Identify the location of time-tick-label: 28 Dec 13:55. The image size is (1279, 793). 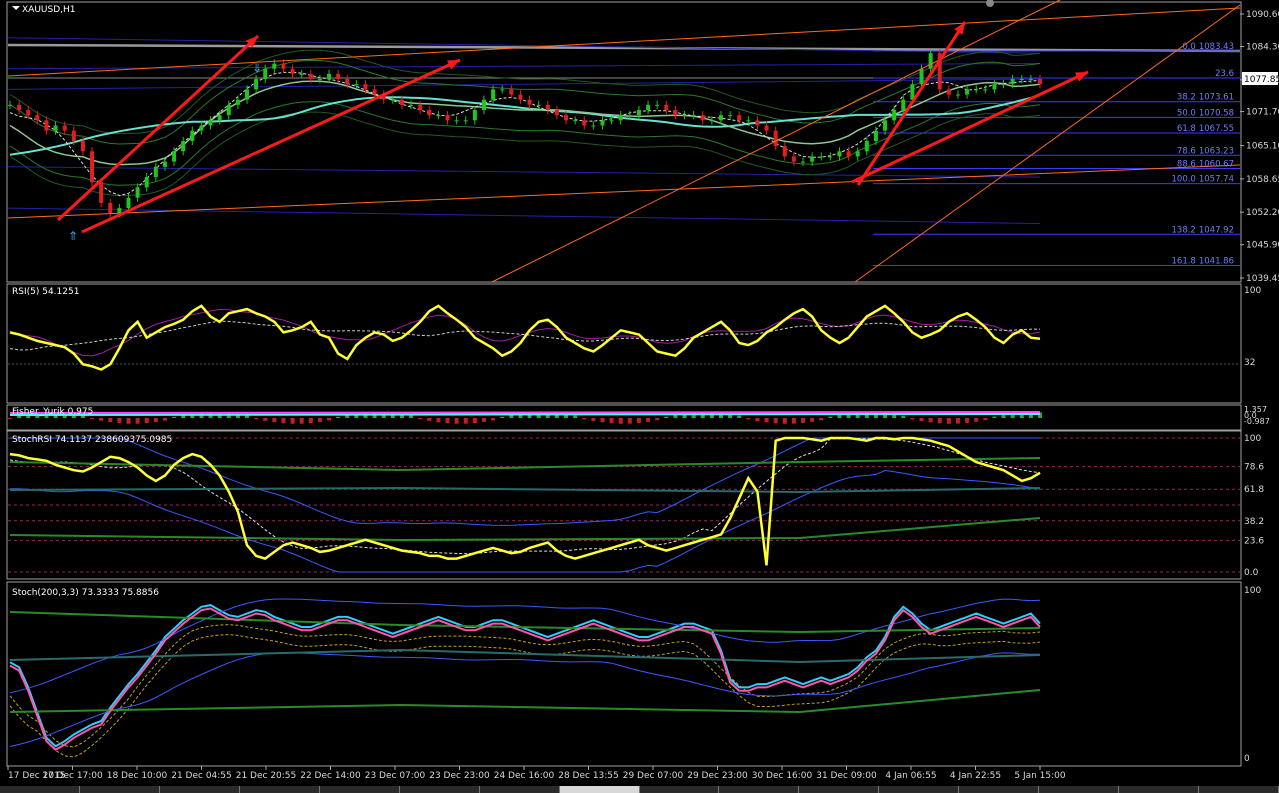
(588, 776).